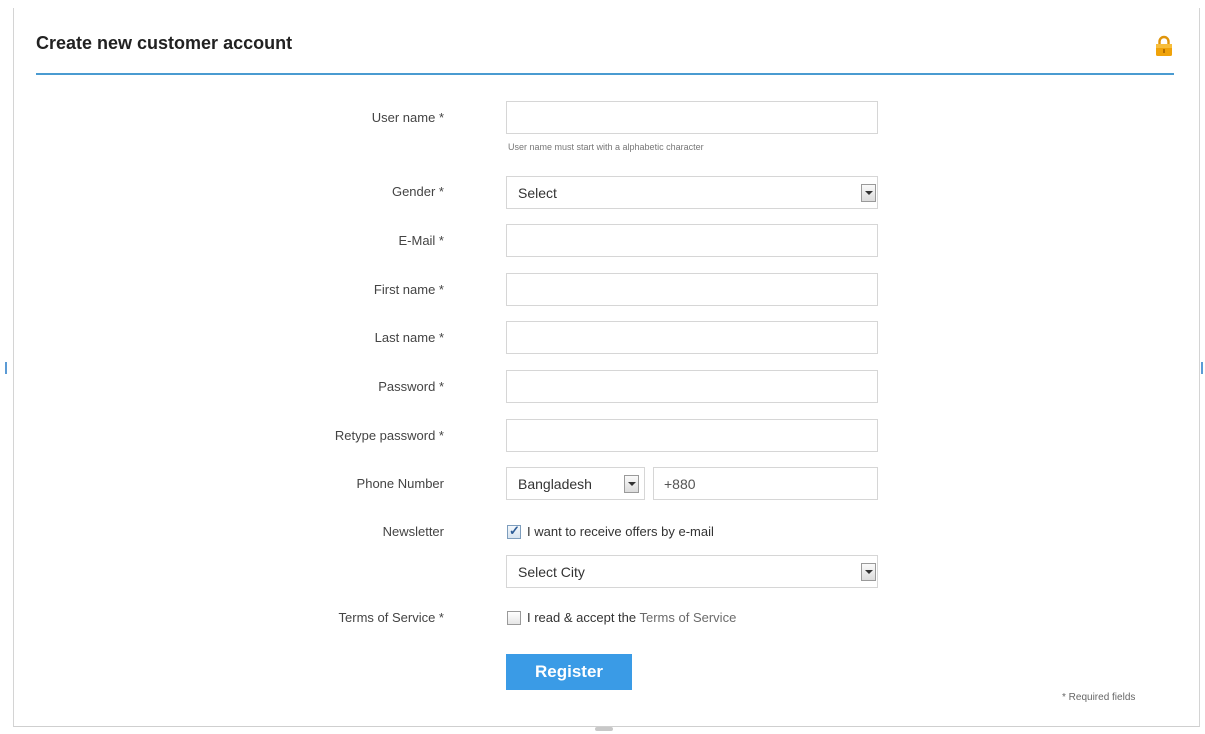 This screenshot has height=734, width=1205. Describe the element at coordinates (692, 240) in the screenshot. I see `email-input` at that location.